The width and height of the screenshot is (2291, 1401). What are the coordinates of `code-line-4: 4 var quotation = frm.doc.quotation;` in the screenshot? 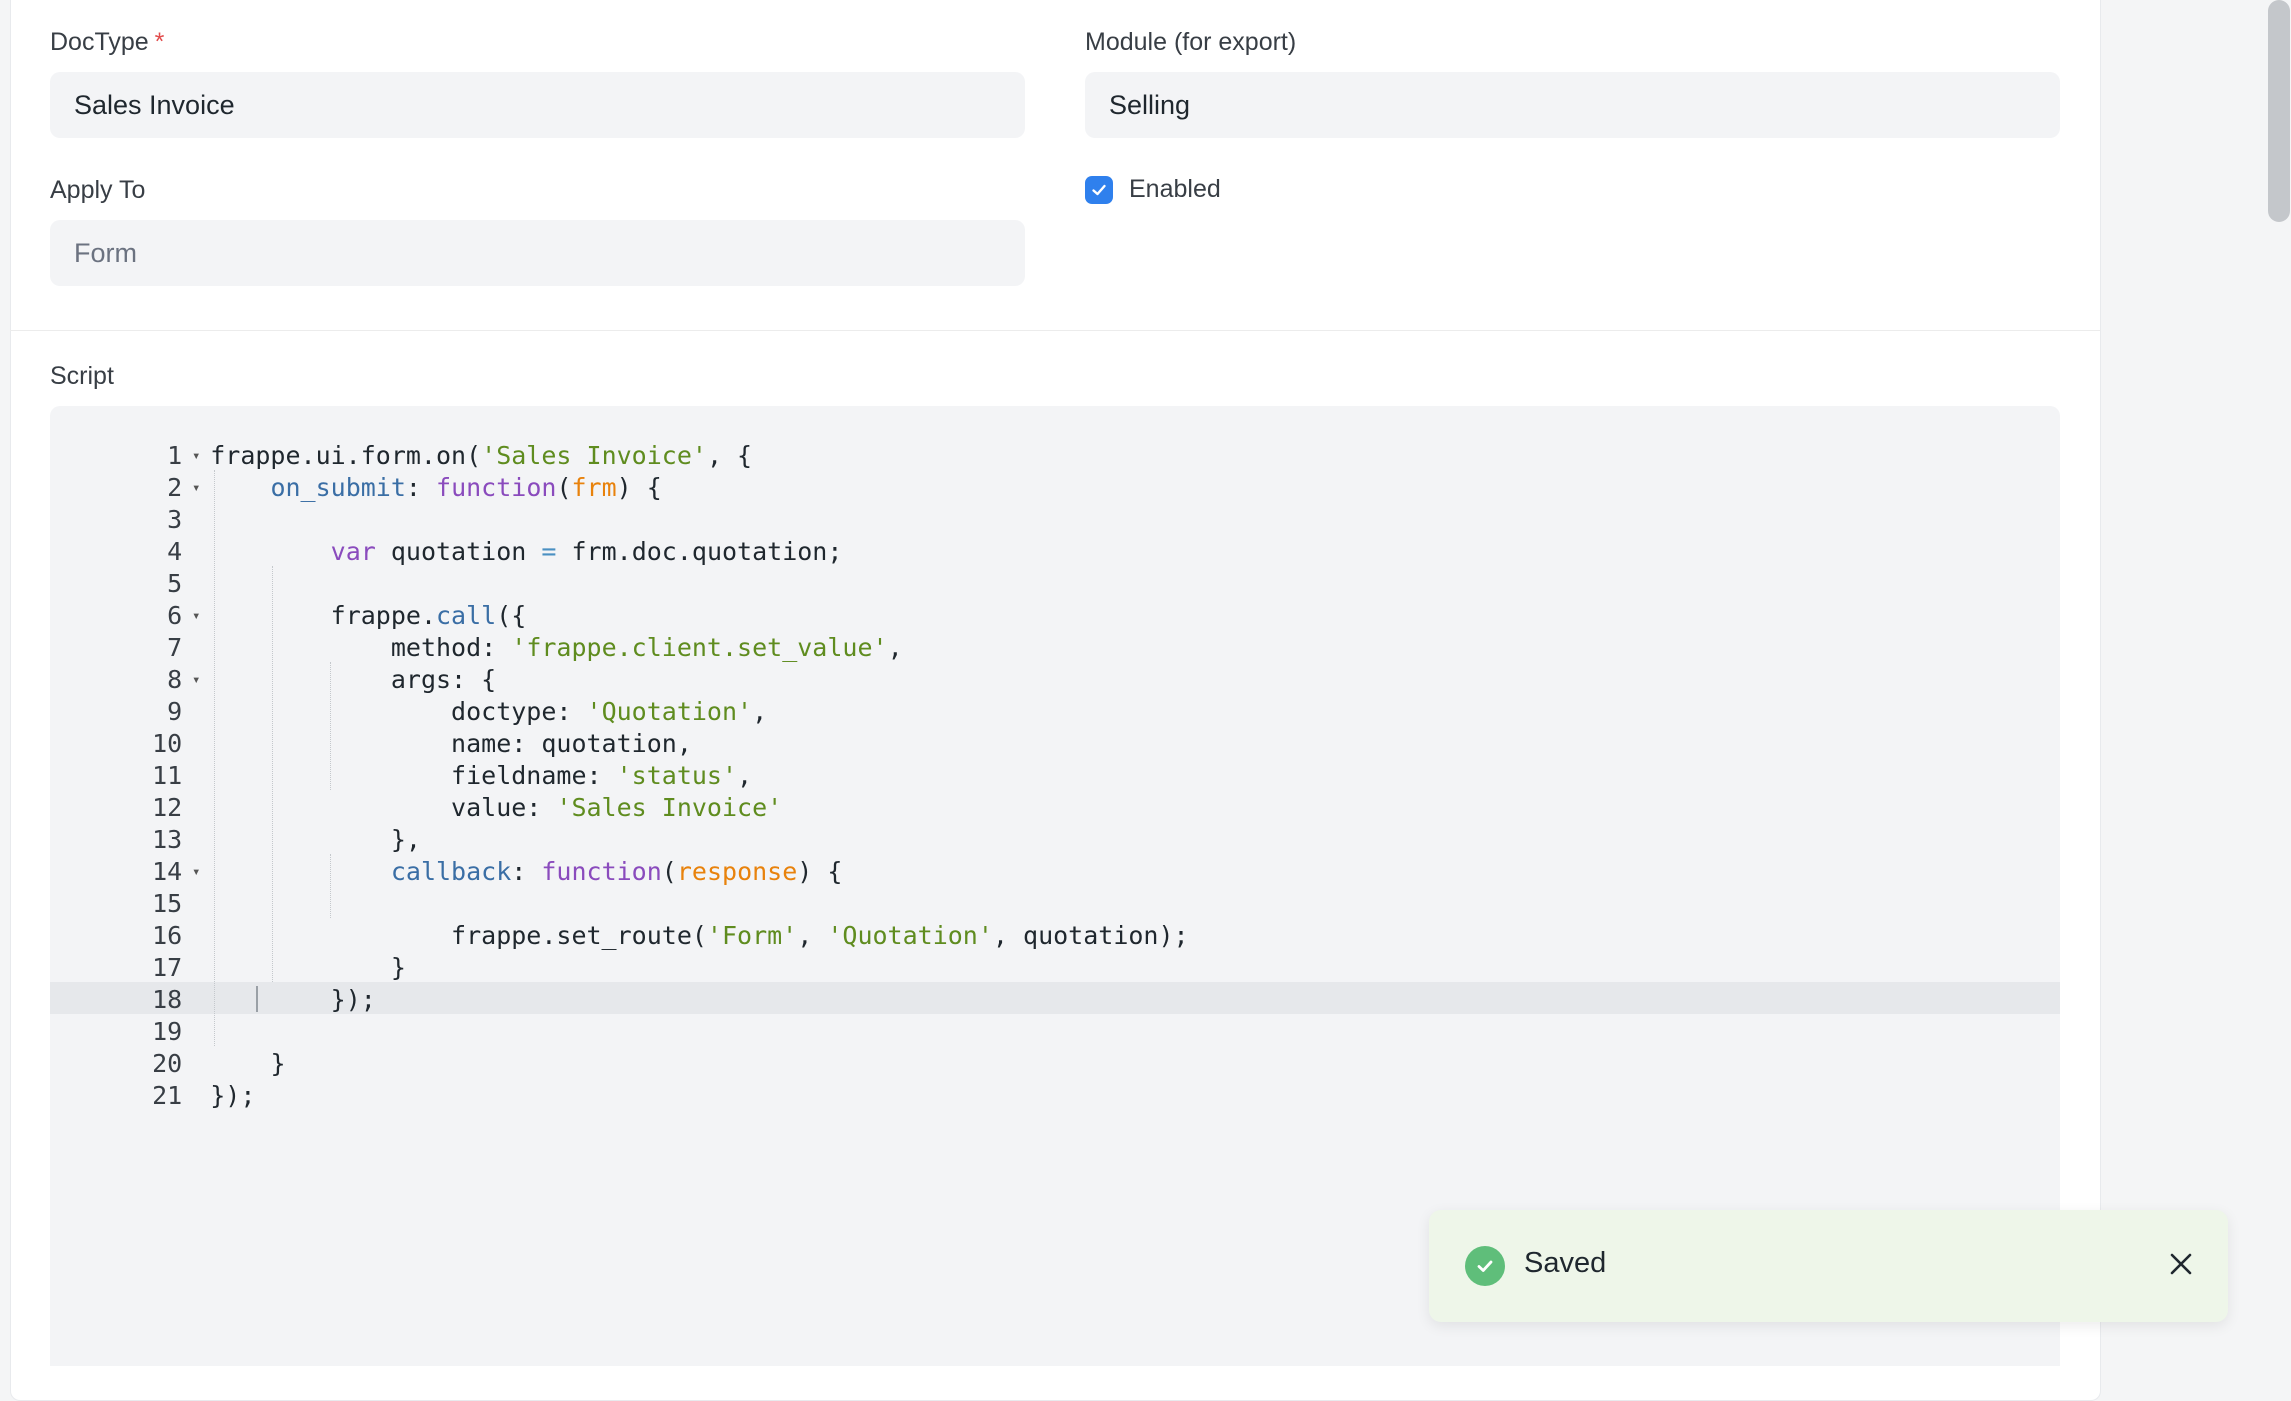 It's located at (446, 535).